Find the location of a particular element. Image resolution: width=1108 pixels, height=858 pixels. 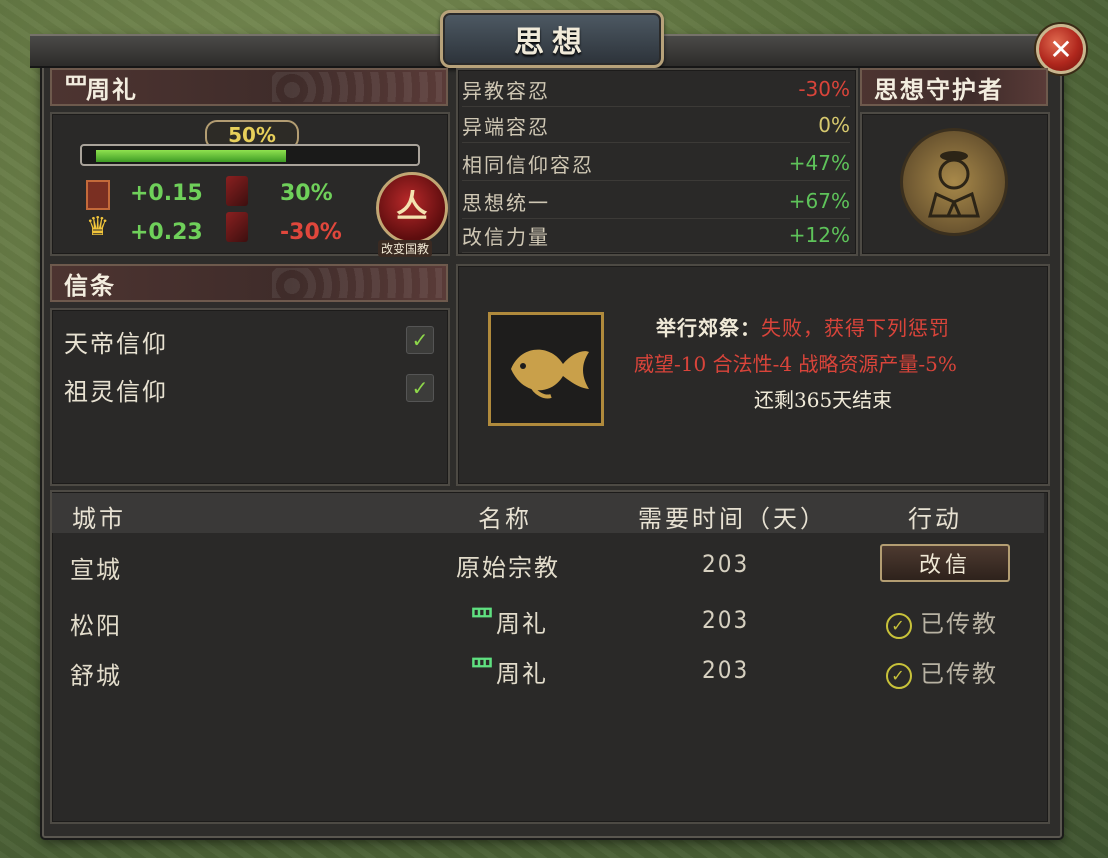

tolerance-row: 改信力量 +12% is located at coordinates (656, 235).